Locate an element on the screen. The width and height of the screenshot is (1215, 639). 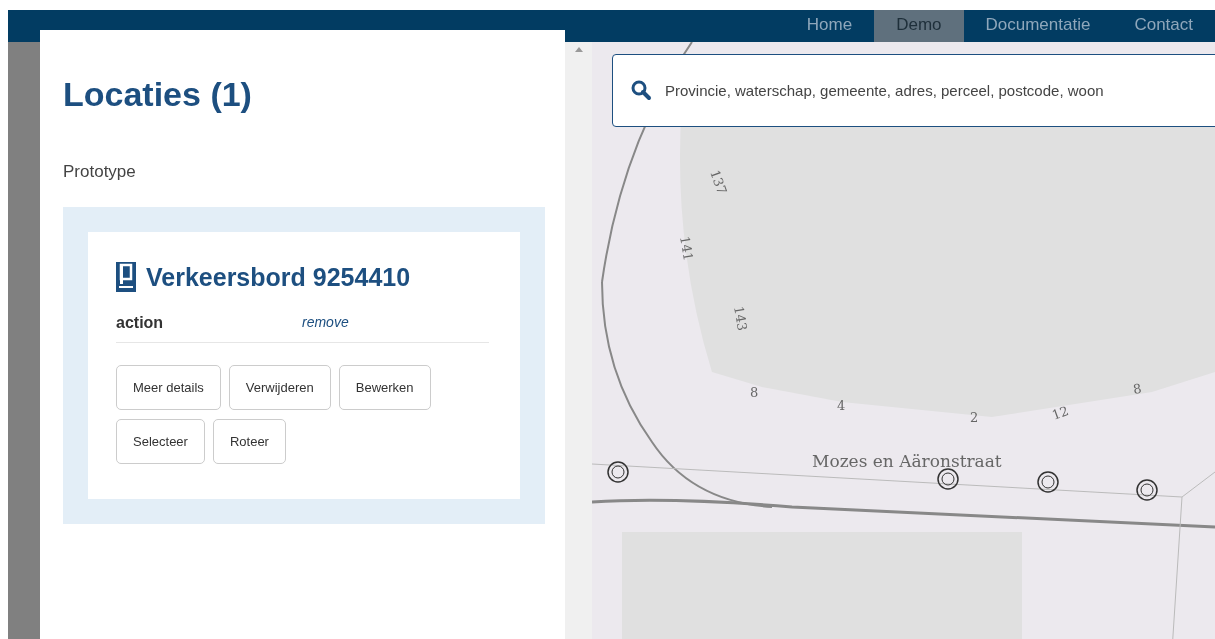
panel-subtitle: Prototype is located at coordinates (100, 172).